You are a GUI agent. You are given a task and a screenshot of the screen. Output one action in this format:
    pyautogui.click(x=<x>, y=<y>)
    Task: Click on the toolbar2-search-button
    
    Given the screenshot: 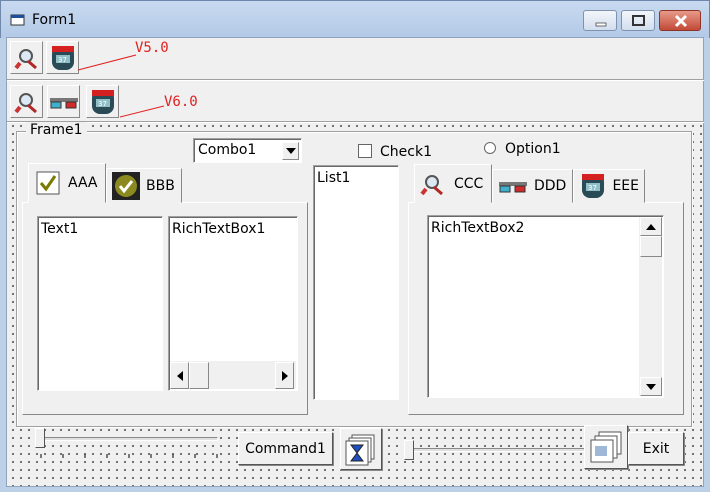 What is the action you would take?
    pyautogui.click(x=26, y=101)
    